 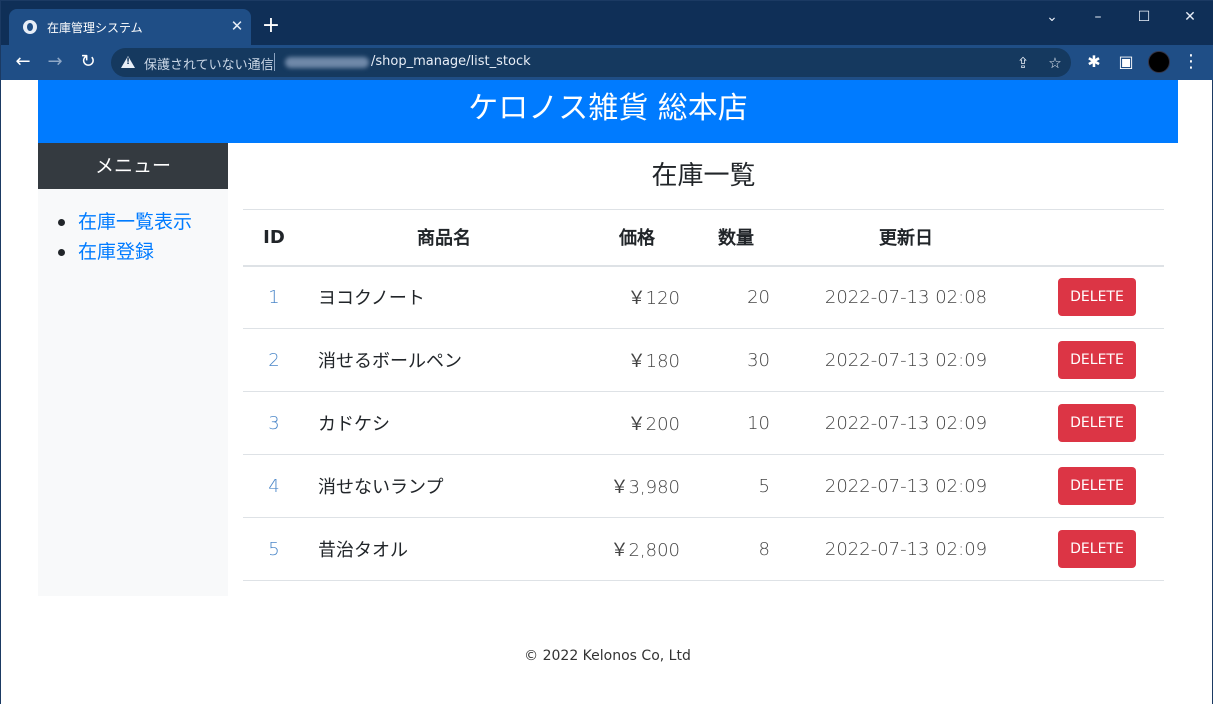 What do you see at coordinates (273, 486) in the screenshot?
I see `row-id-link: 4` at bounding box center [273, 486].